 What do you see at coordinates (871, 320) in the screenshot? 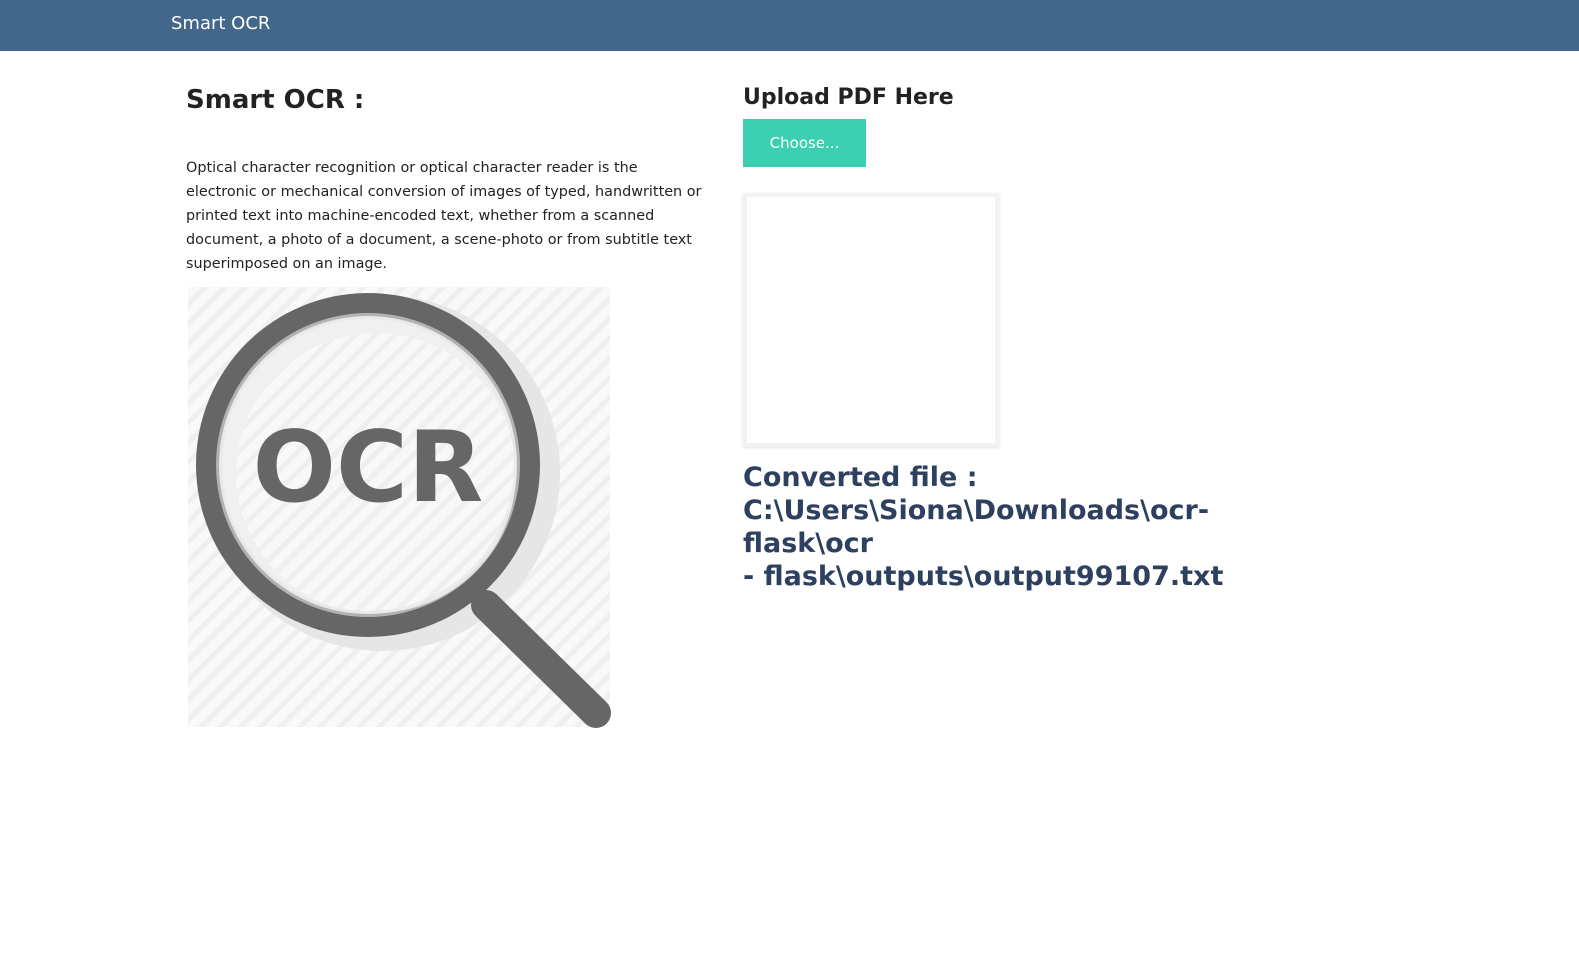
I see `pdf-preview-frame` at bounding box center [871, 320].